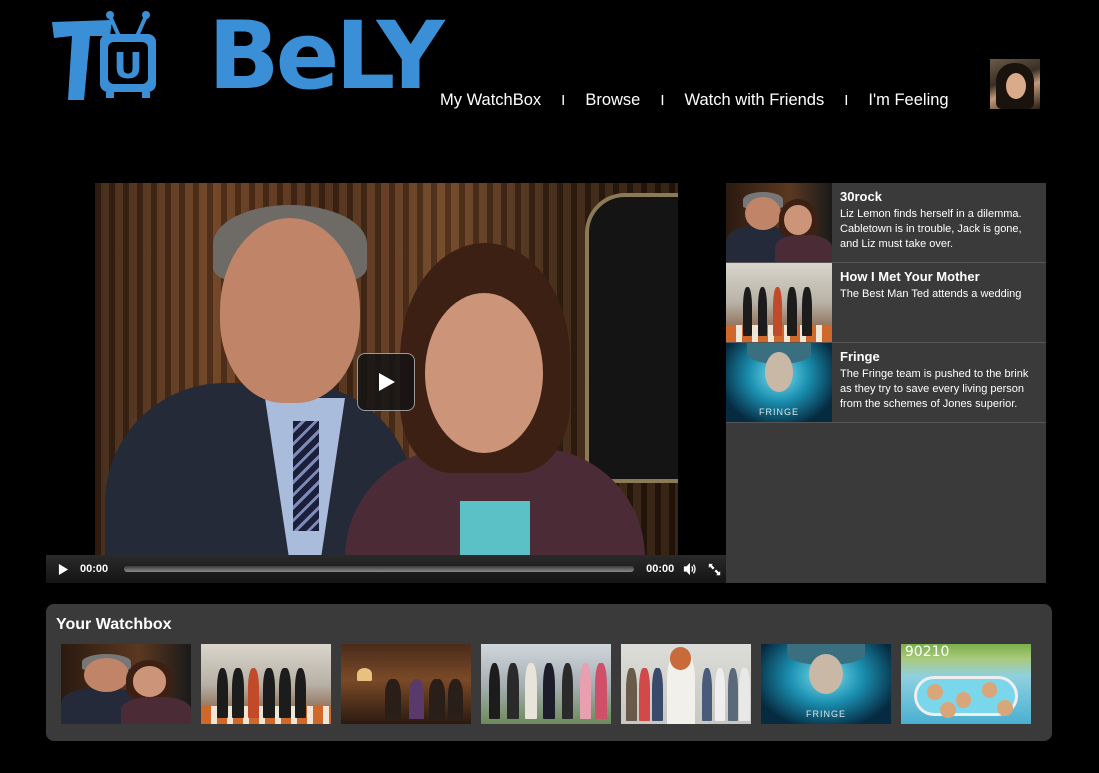 This screenshot has height=773, width=1099. What do you see at coordinates (860, 356) in the screenshot?
I see `playlist-item-title: Fringe` at bounding box center [860, 356].